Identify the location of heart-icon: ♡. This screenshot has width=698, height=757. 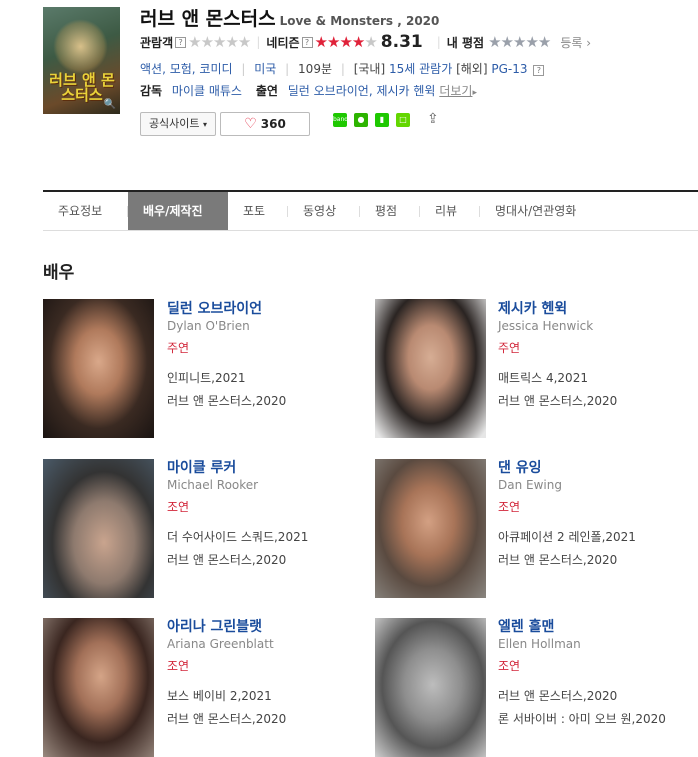
(250, 124).